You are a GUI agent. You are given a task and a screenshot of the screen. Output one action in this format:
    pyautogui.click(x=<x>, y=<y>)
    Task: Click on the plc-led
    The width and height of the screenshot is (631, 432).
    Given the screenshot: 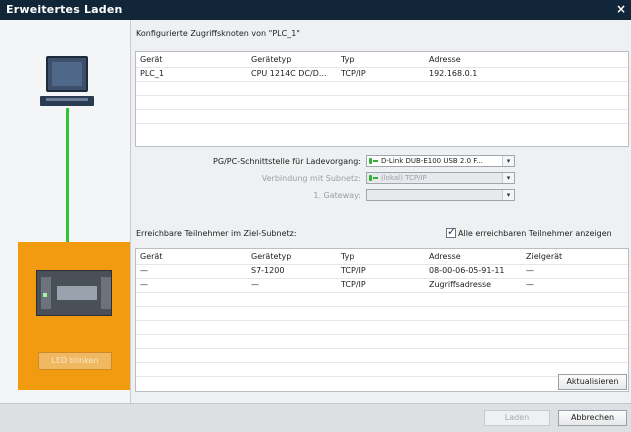 What is the action you would take?
    pyautogui.click(x=45, y=295)
    